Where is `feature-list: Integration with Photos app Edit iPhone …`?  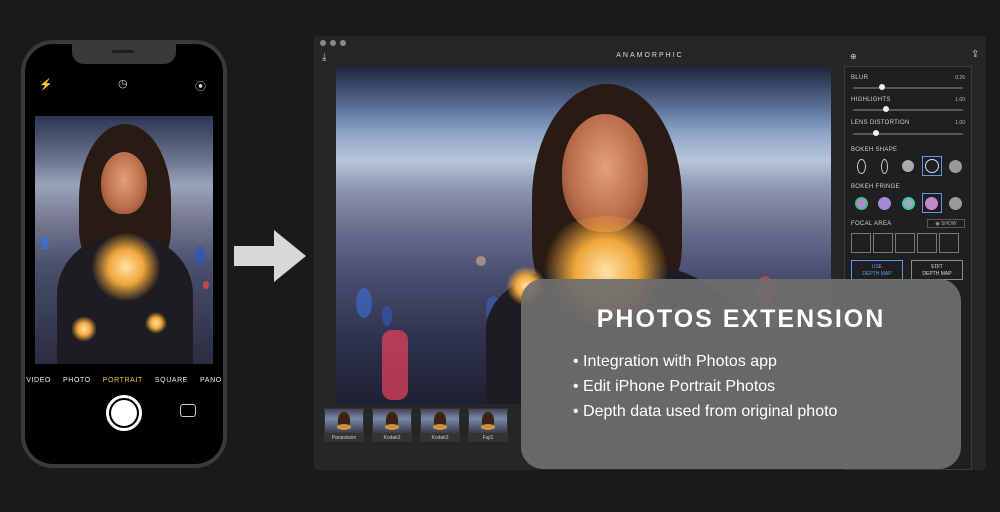
feature-list: Integration with Photos app Edit iPhone … is located at coordinates (705, 386).